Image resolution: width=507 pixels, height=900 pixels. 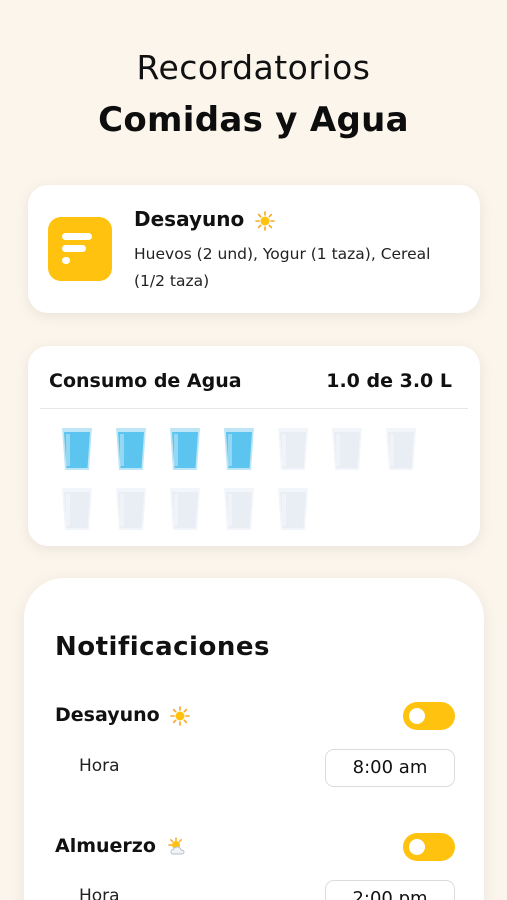 What do you see at coordinates (189, 219) in the screenshot?
I see `meal-title-text: Desayuno` at bounding box center [189, 219].